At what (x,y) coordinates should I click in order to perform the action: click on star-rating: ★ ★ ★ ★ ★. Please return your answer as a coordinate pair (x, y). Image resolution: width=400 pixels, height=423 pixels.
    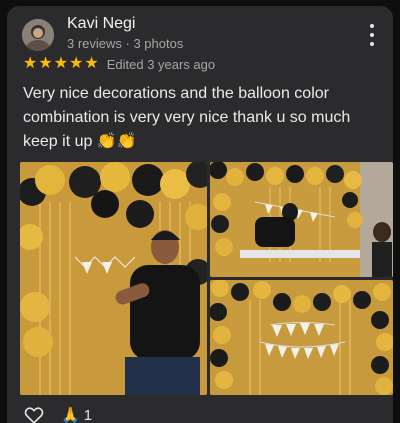
    Looking at the image, I should click on (61, 64).